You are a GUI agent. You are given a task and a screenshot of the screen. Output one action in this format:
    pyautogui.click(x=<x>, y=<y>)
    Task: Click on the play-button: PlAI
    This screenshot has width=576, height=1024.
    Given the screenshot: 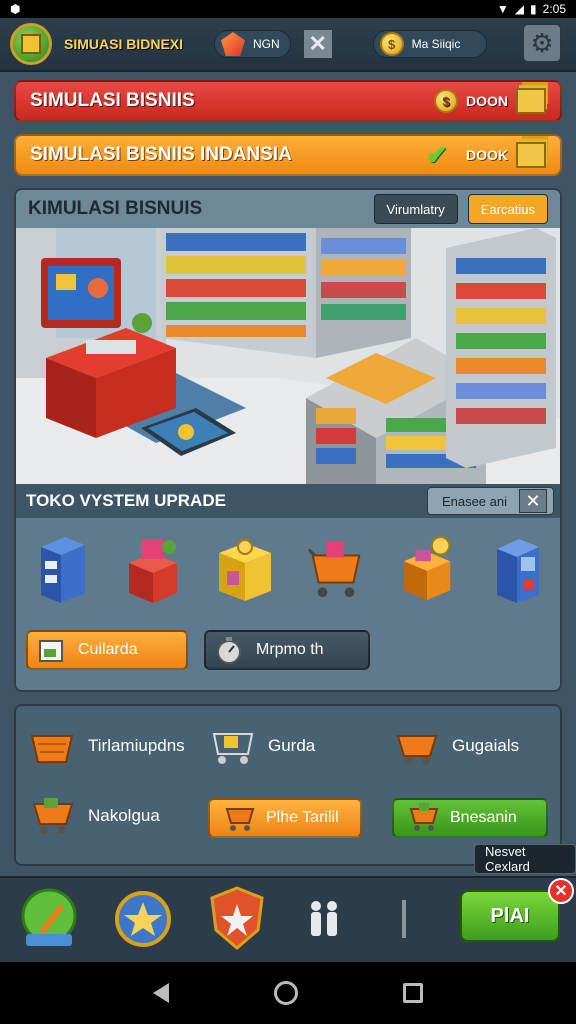 What is the action you would take?
    pyautogui.click(x=510, y=916)
    